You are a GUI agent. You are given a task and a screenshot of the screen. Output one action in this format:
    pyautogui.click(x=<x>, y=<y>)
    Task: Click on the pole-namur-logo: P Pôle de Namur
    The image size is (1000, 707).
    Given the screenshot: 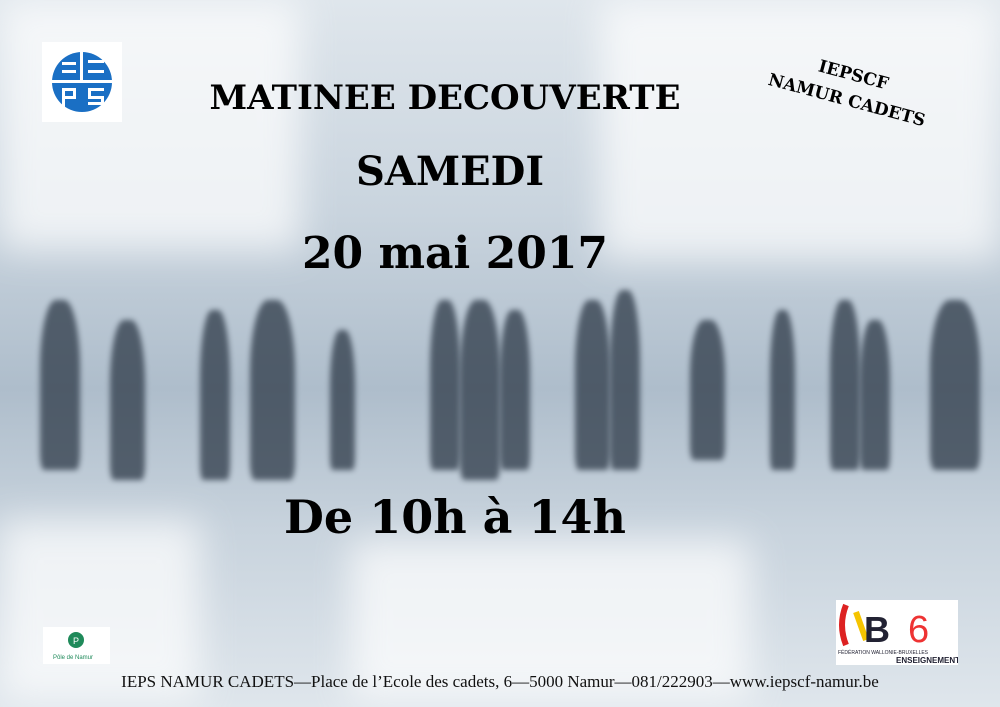 What is the action you would take?
    pyautogui.click(x=76, y=645)
    